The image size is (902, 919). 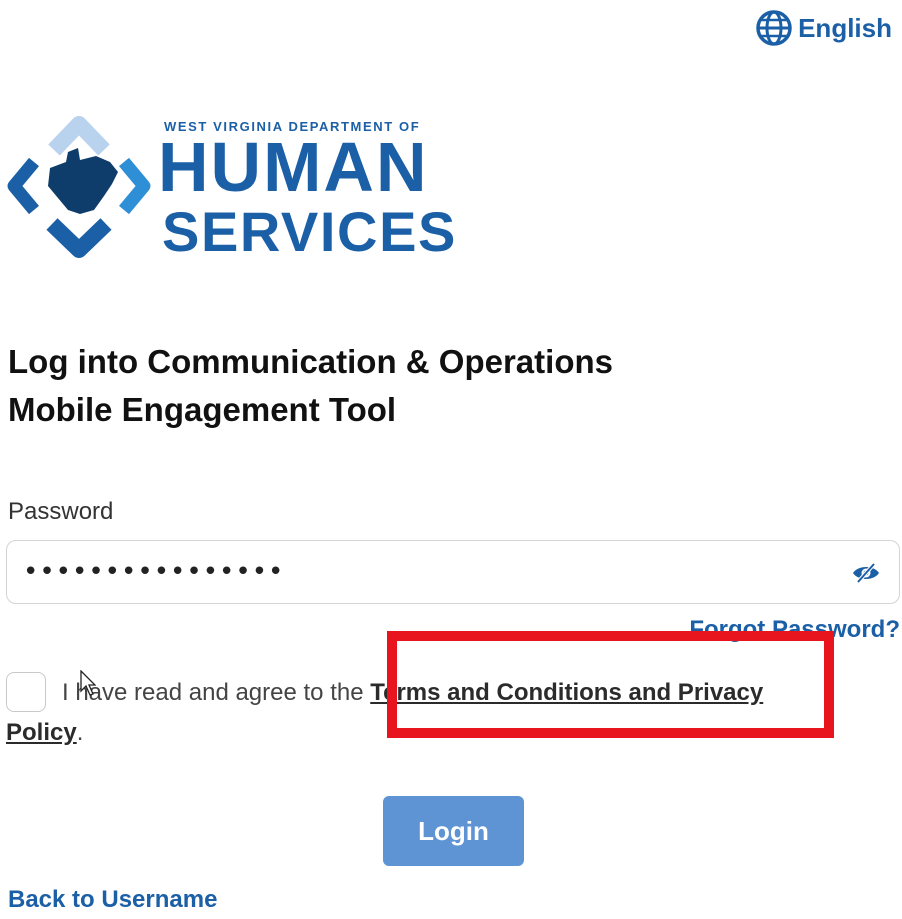 I want to click on password-label: Password, so click(x=61, y=511).